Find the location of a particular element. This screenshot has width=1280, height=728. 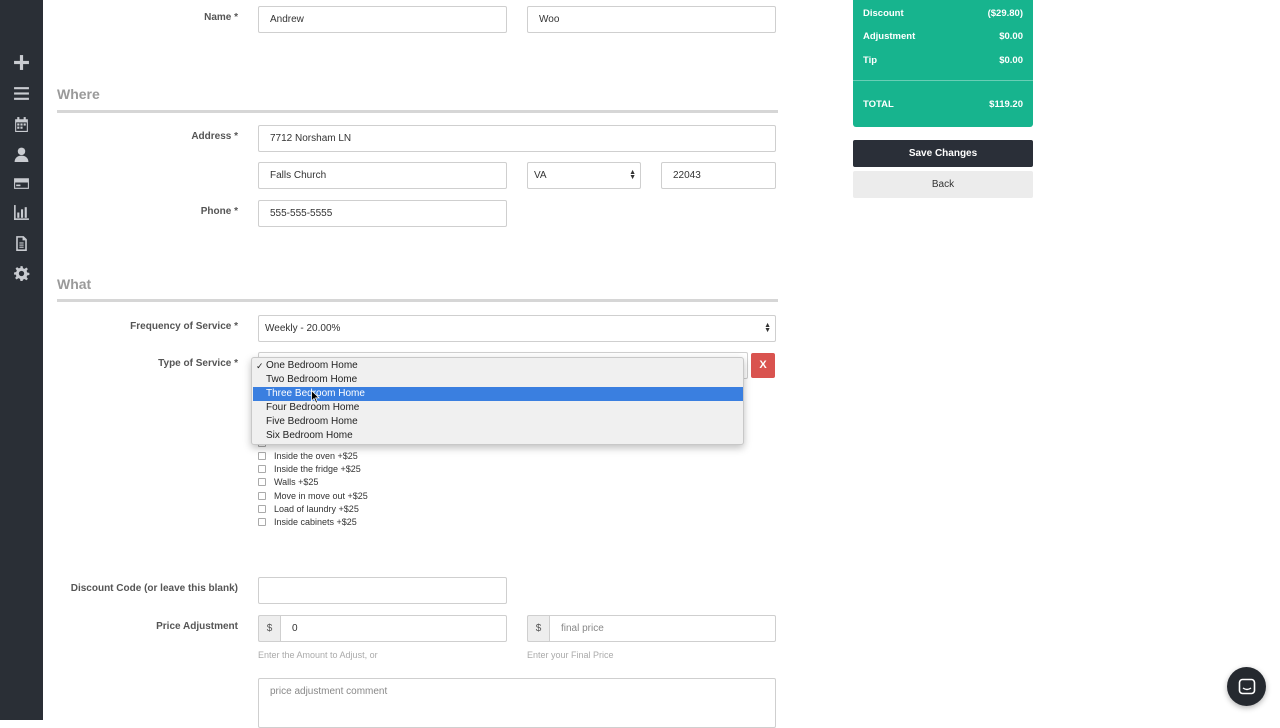

summary-divider is located at coordinates (943, 80).